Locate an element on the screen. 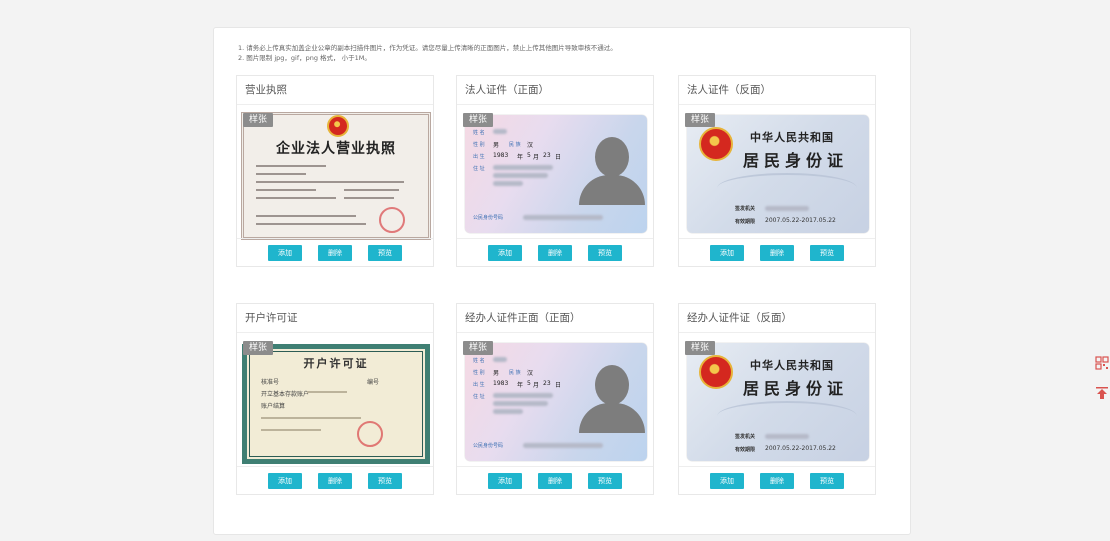 Image resolution: width=1110 pixels, height=541 pixels. id-front-text: 民 族 is located at coordinates (515, 373).